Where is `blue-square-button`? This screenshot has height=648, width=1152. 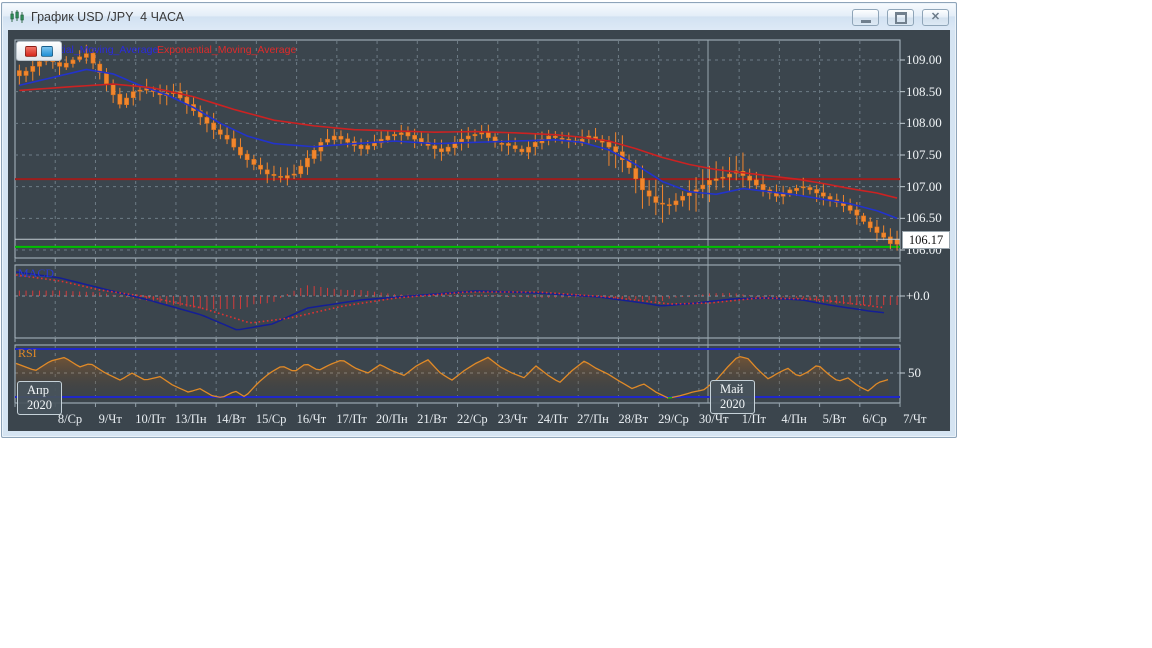 blue-square-button is located at coordinates (47, 51).